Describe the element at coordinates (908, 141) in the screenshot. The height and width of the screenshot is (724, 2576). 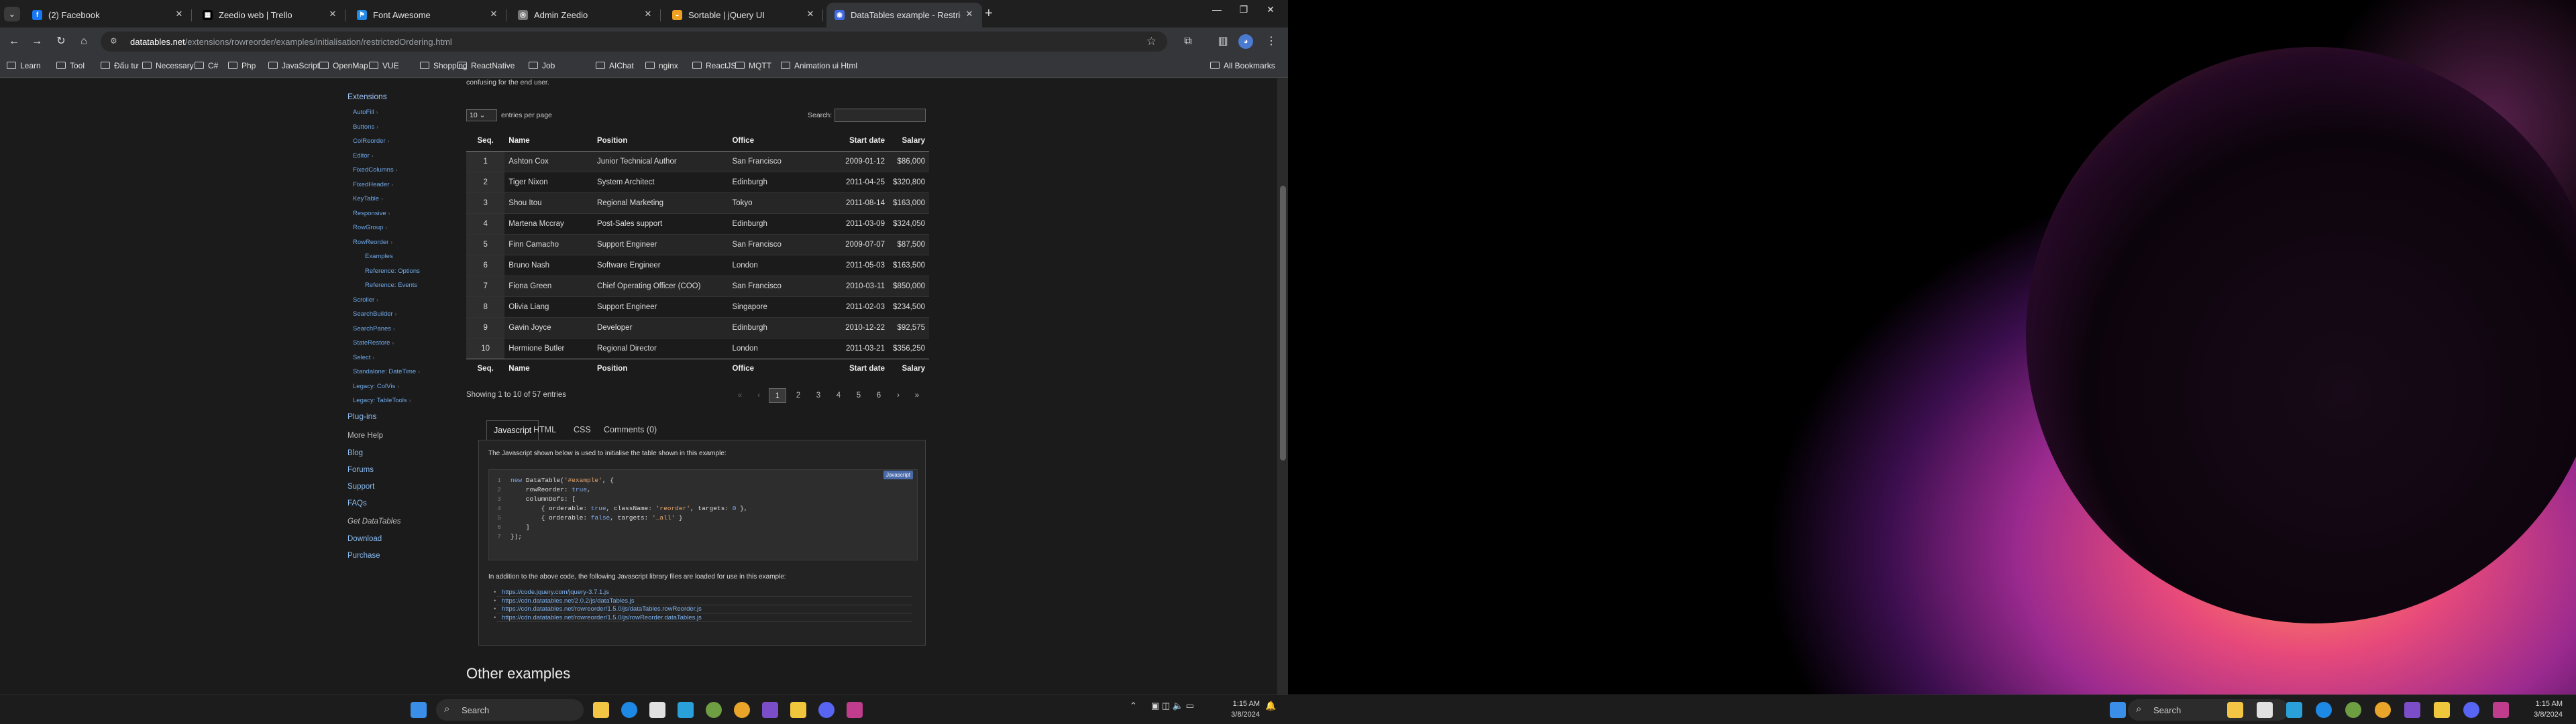
I see `column-header: Salary` at that location.